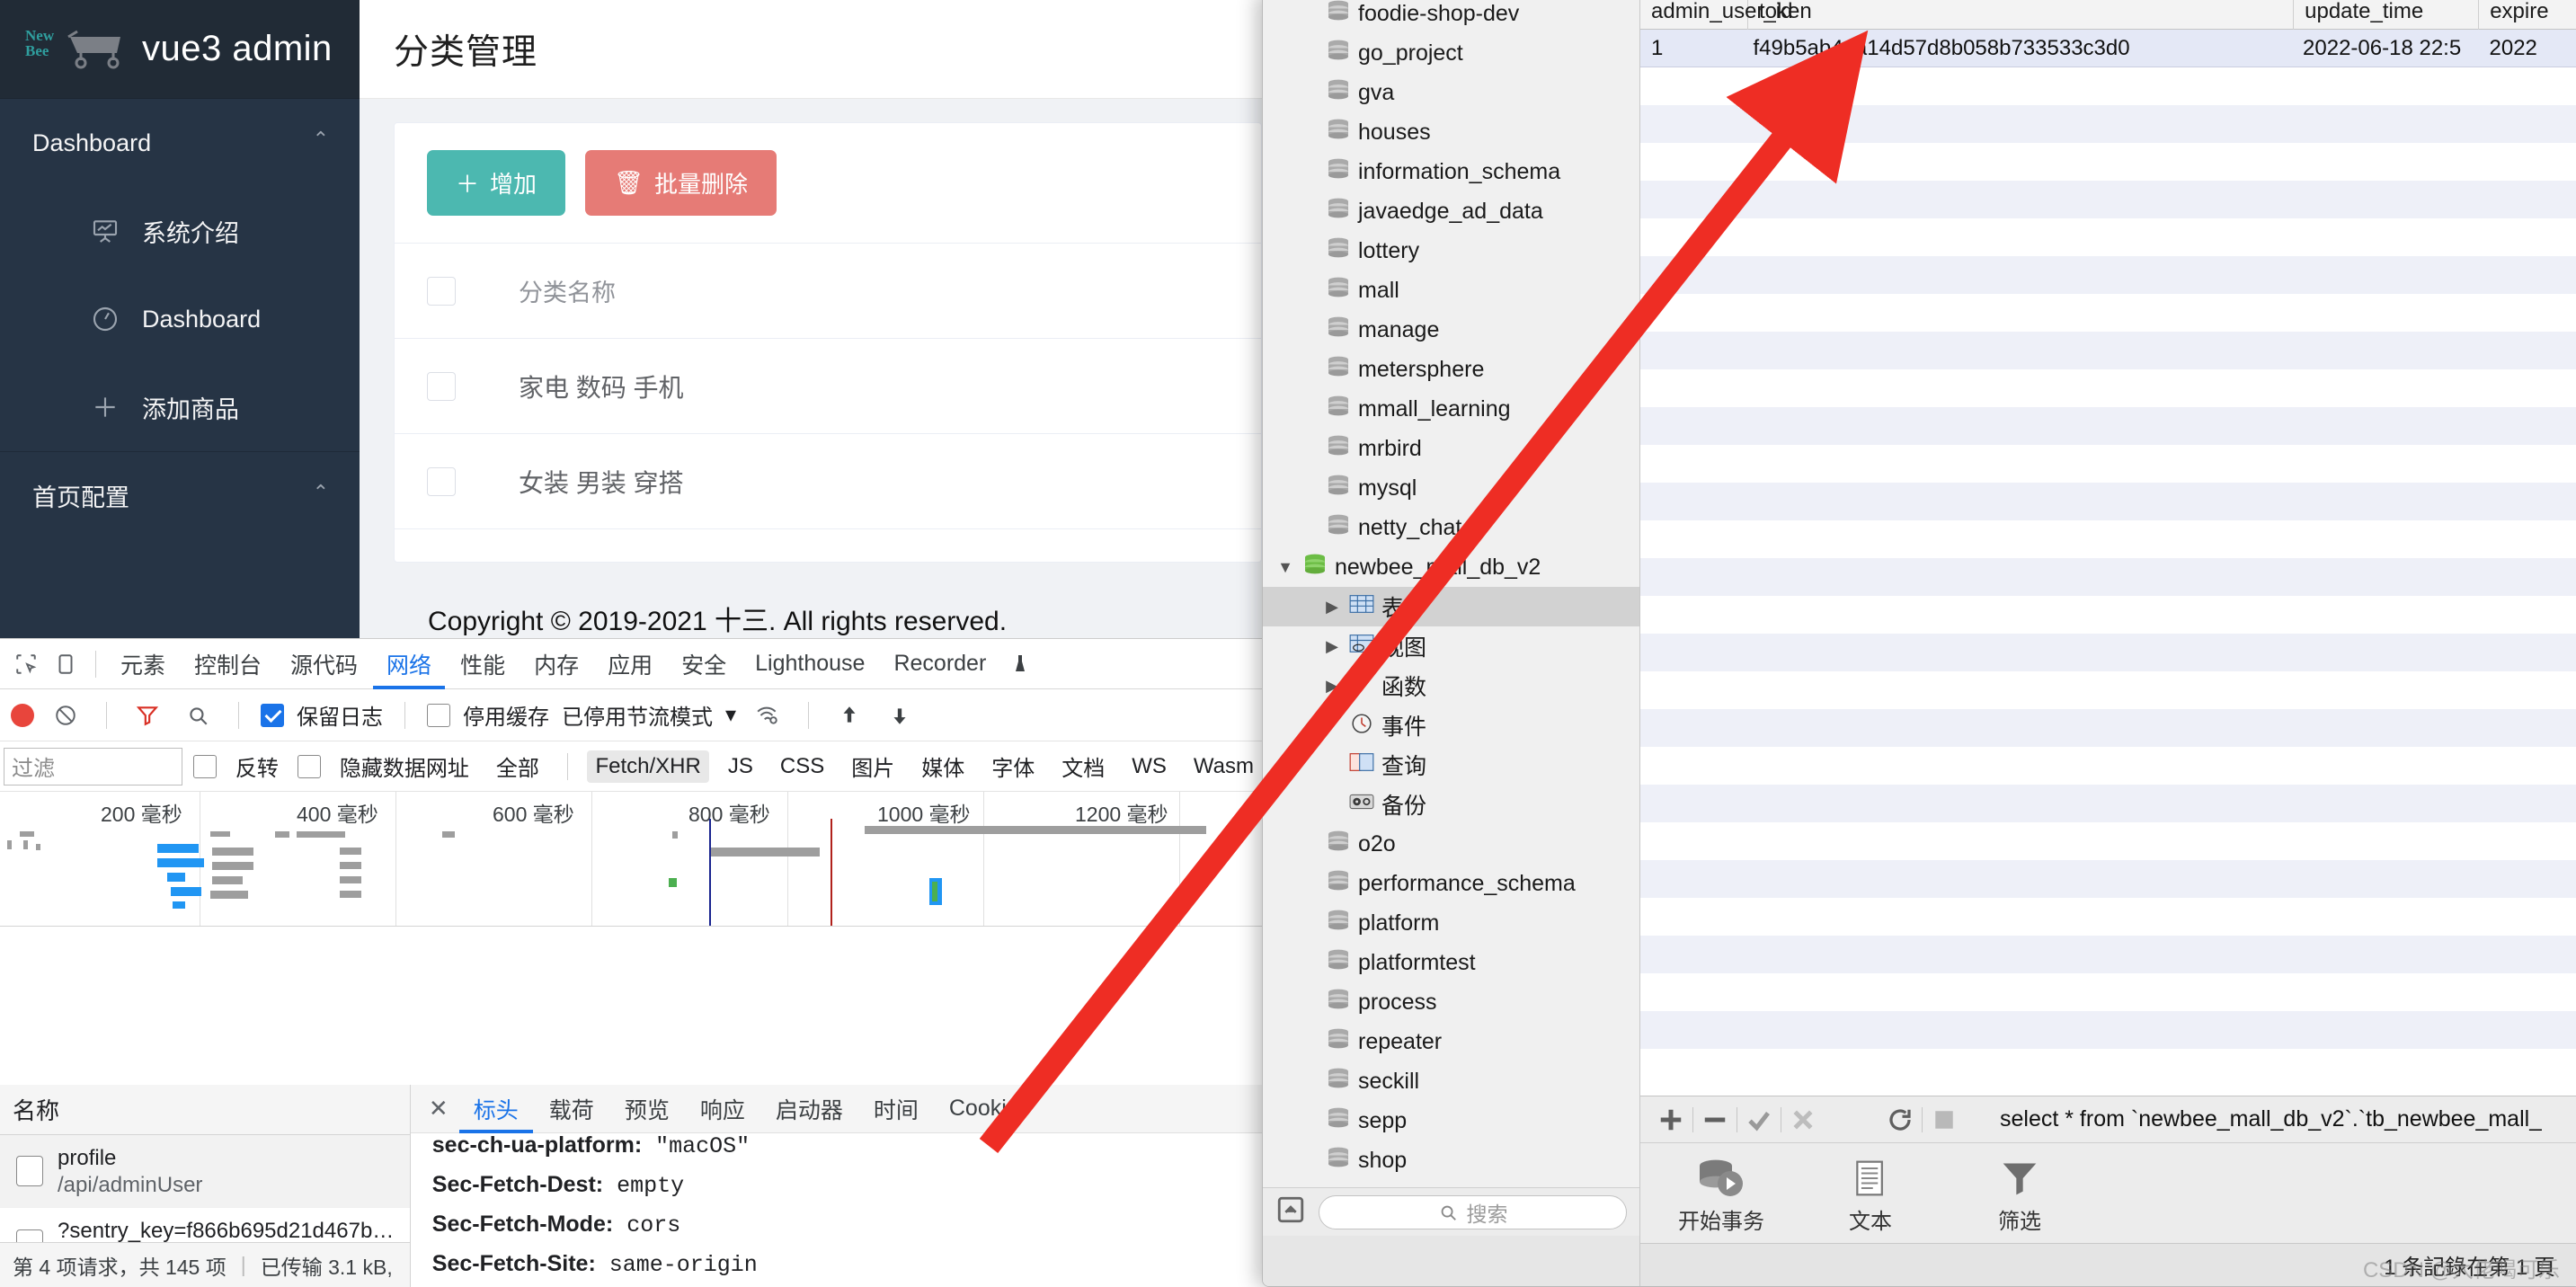 The image size is (2576, 1287). What do you see at coordinates (1451, 171) in the screenshot?
I see `tree-item: information_schema` at bounding box center [1451, 171].